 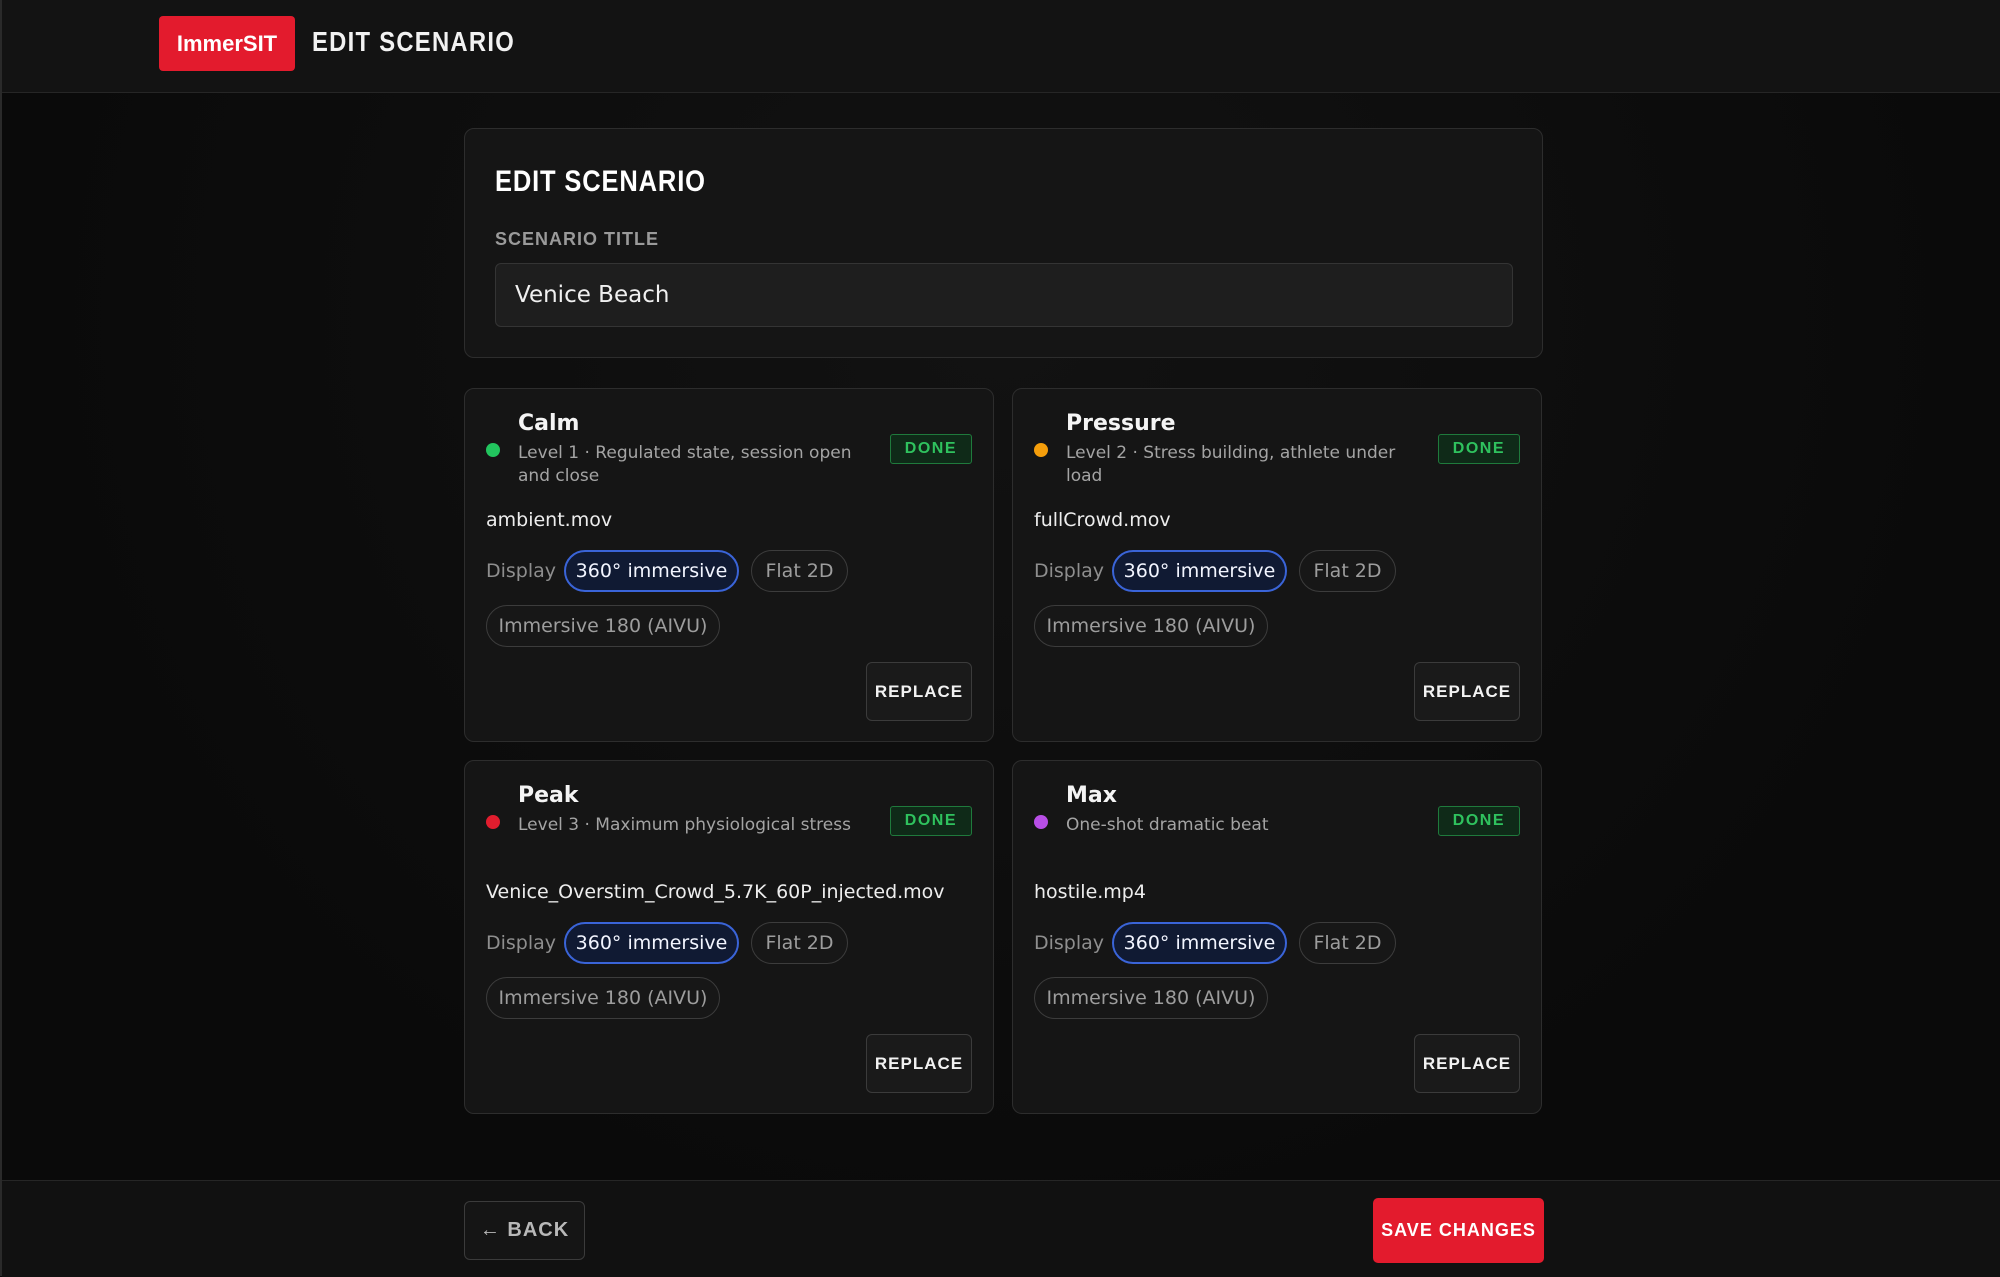 What do you see at coordinates (1001, 1228) in the screenshot?
I see `bottom-action-bar: ← BACK SAVE CHANGES` at bounding box center [1001, 1228].